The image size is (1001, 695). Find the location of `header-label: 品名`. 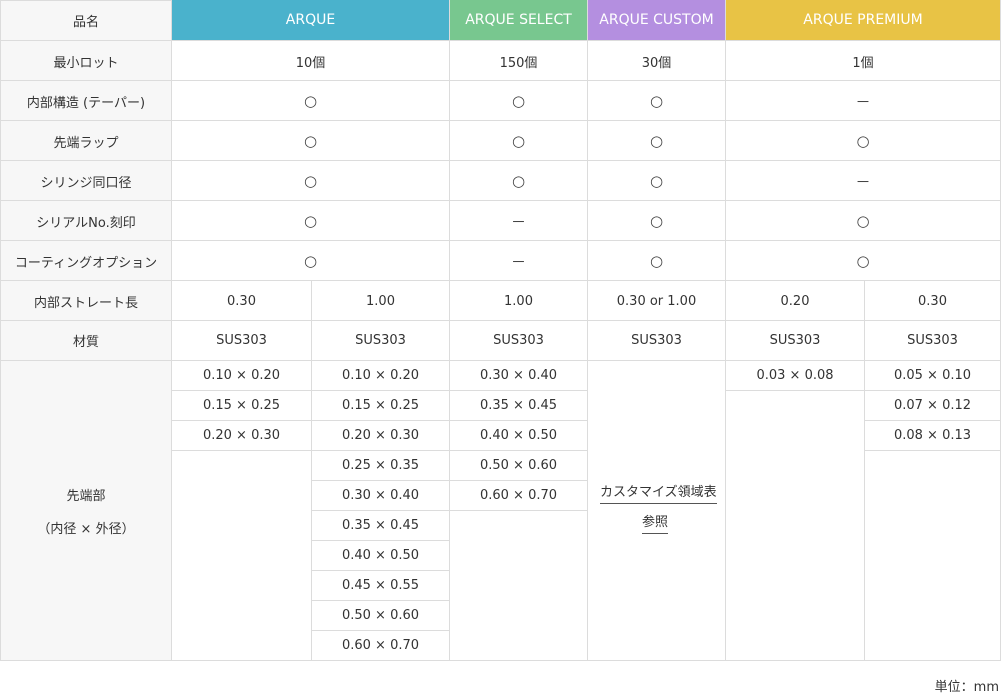

header-label: 品名 is located at coordinates (86, 20).